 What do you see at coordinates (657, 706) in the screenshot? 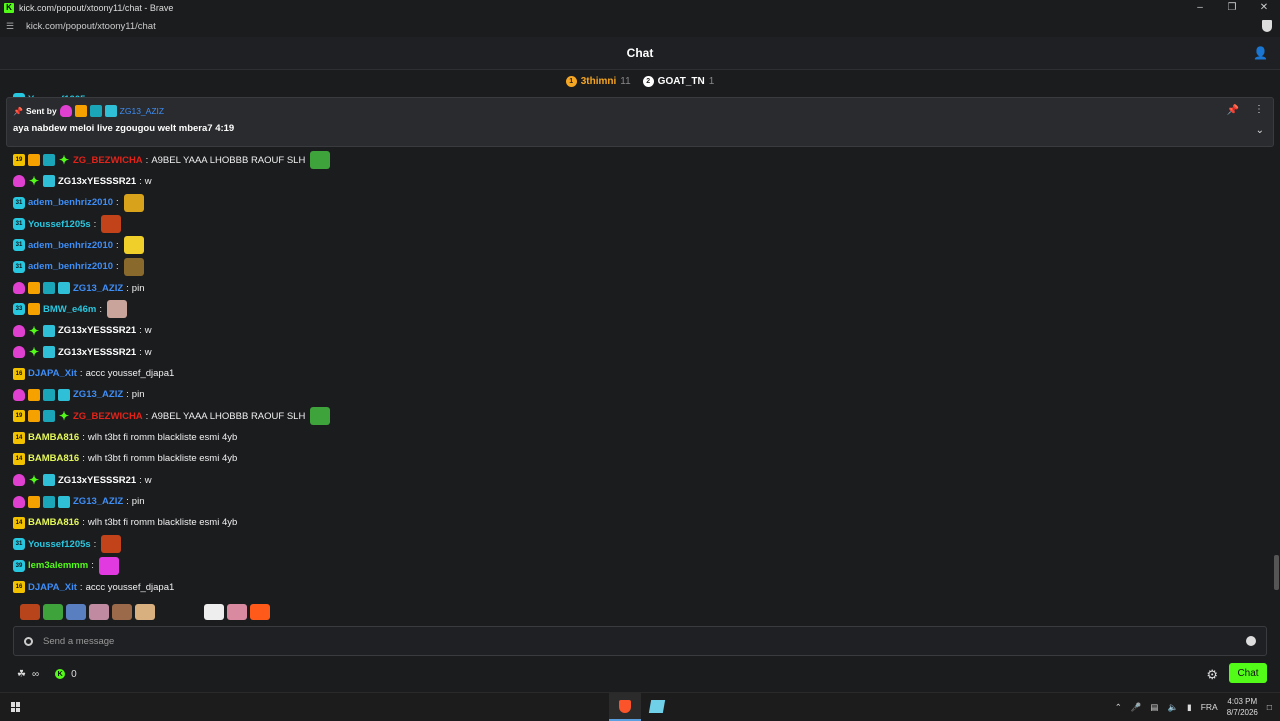
I see `taskbar-app-icon` at bounding box center [657, 706].